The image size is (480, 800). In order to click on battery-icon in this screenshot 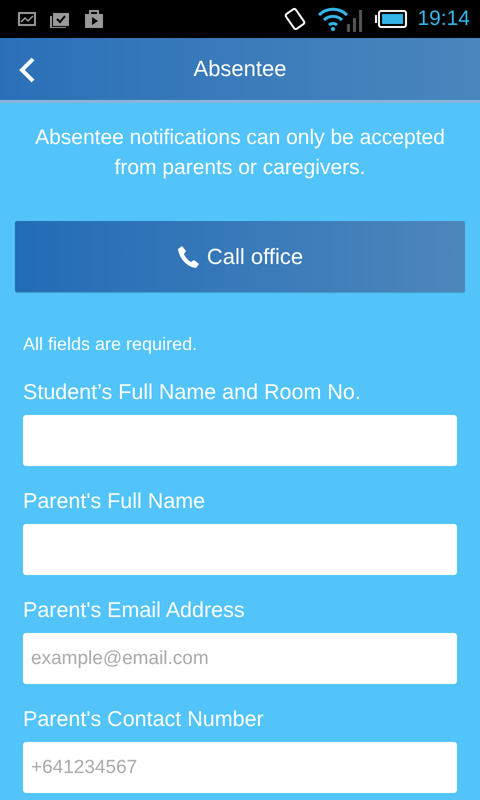, I will do `click(391, 19)`.